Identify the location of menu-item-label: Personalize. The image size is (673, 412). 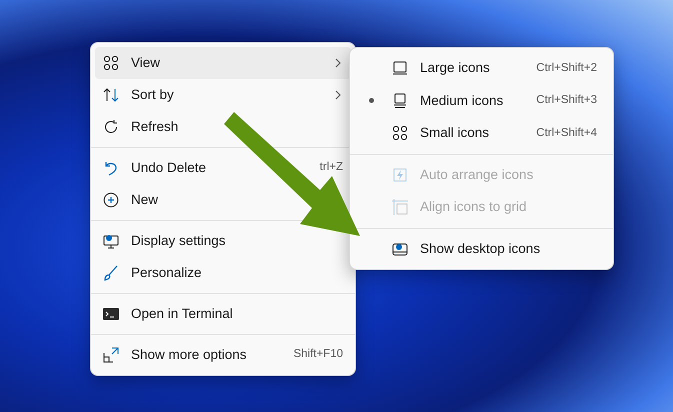
(167, 273).